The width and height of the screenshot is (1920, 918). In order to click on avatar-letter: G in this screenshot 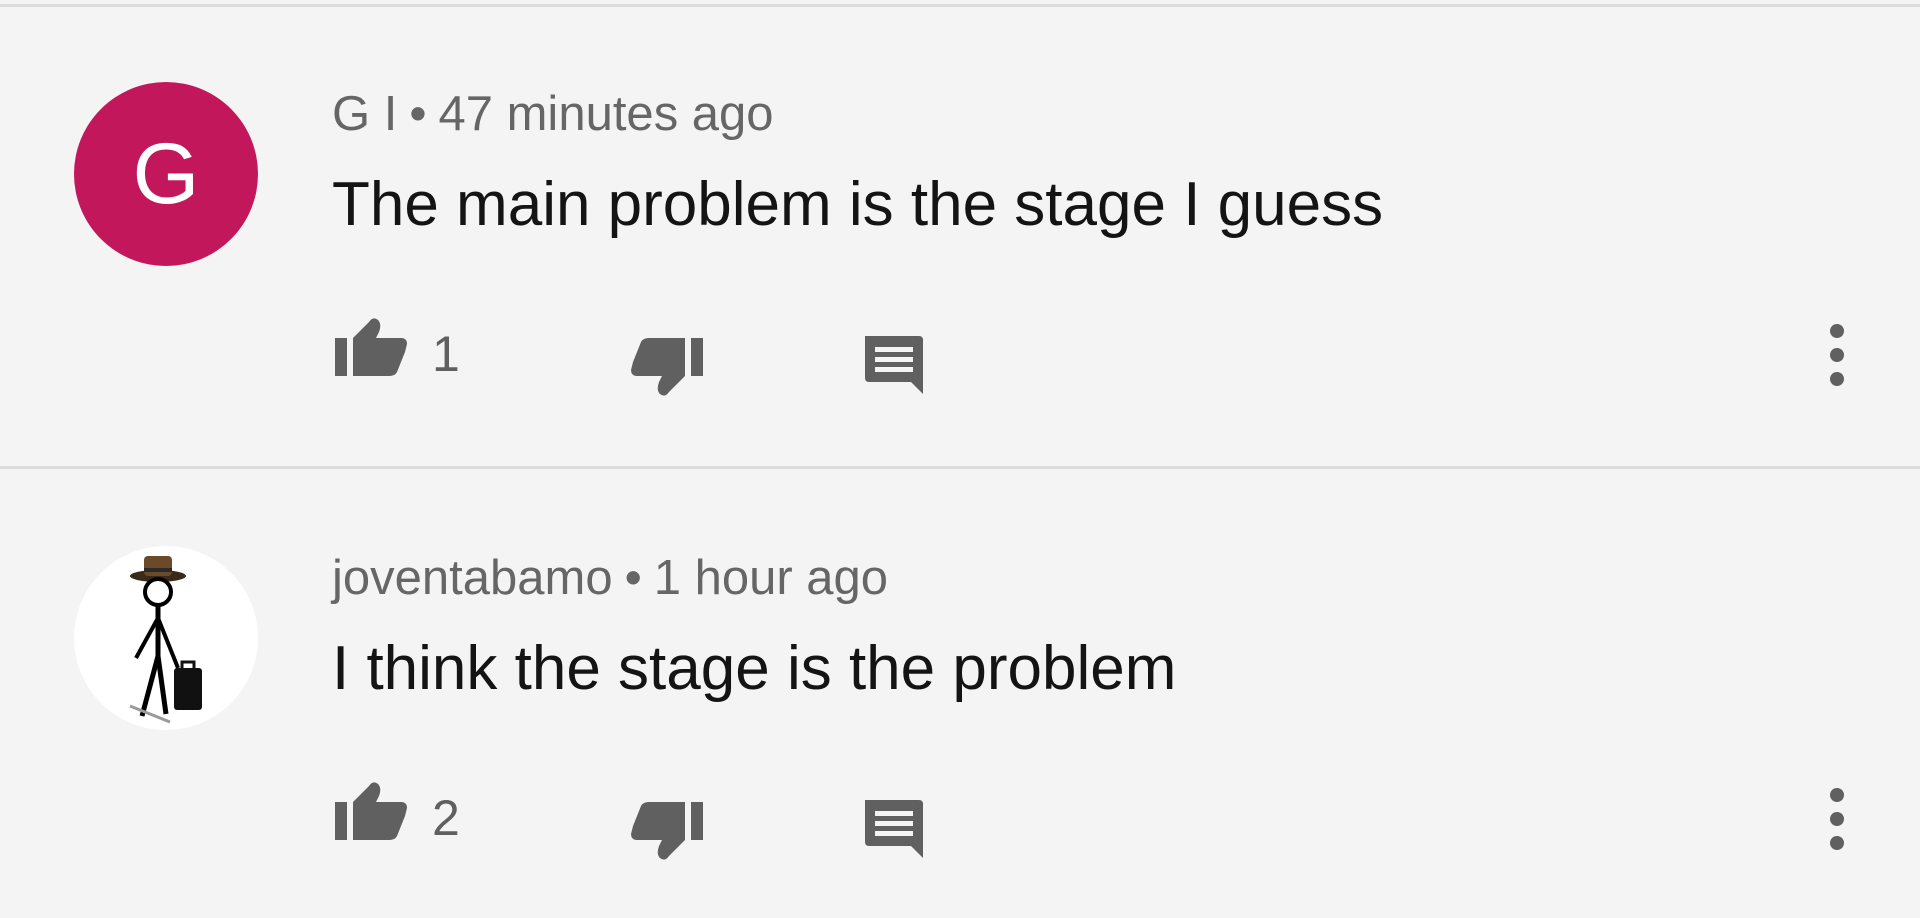, I will do `click(166, 173)`.